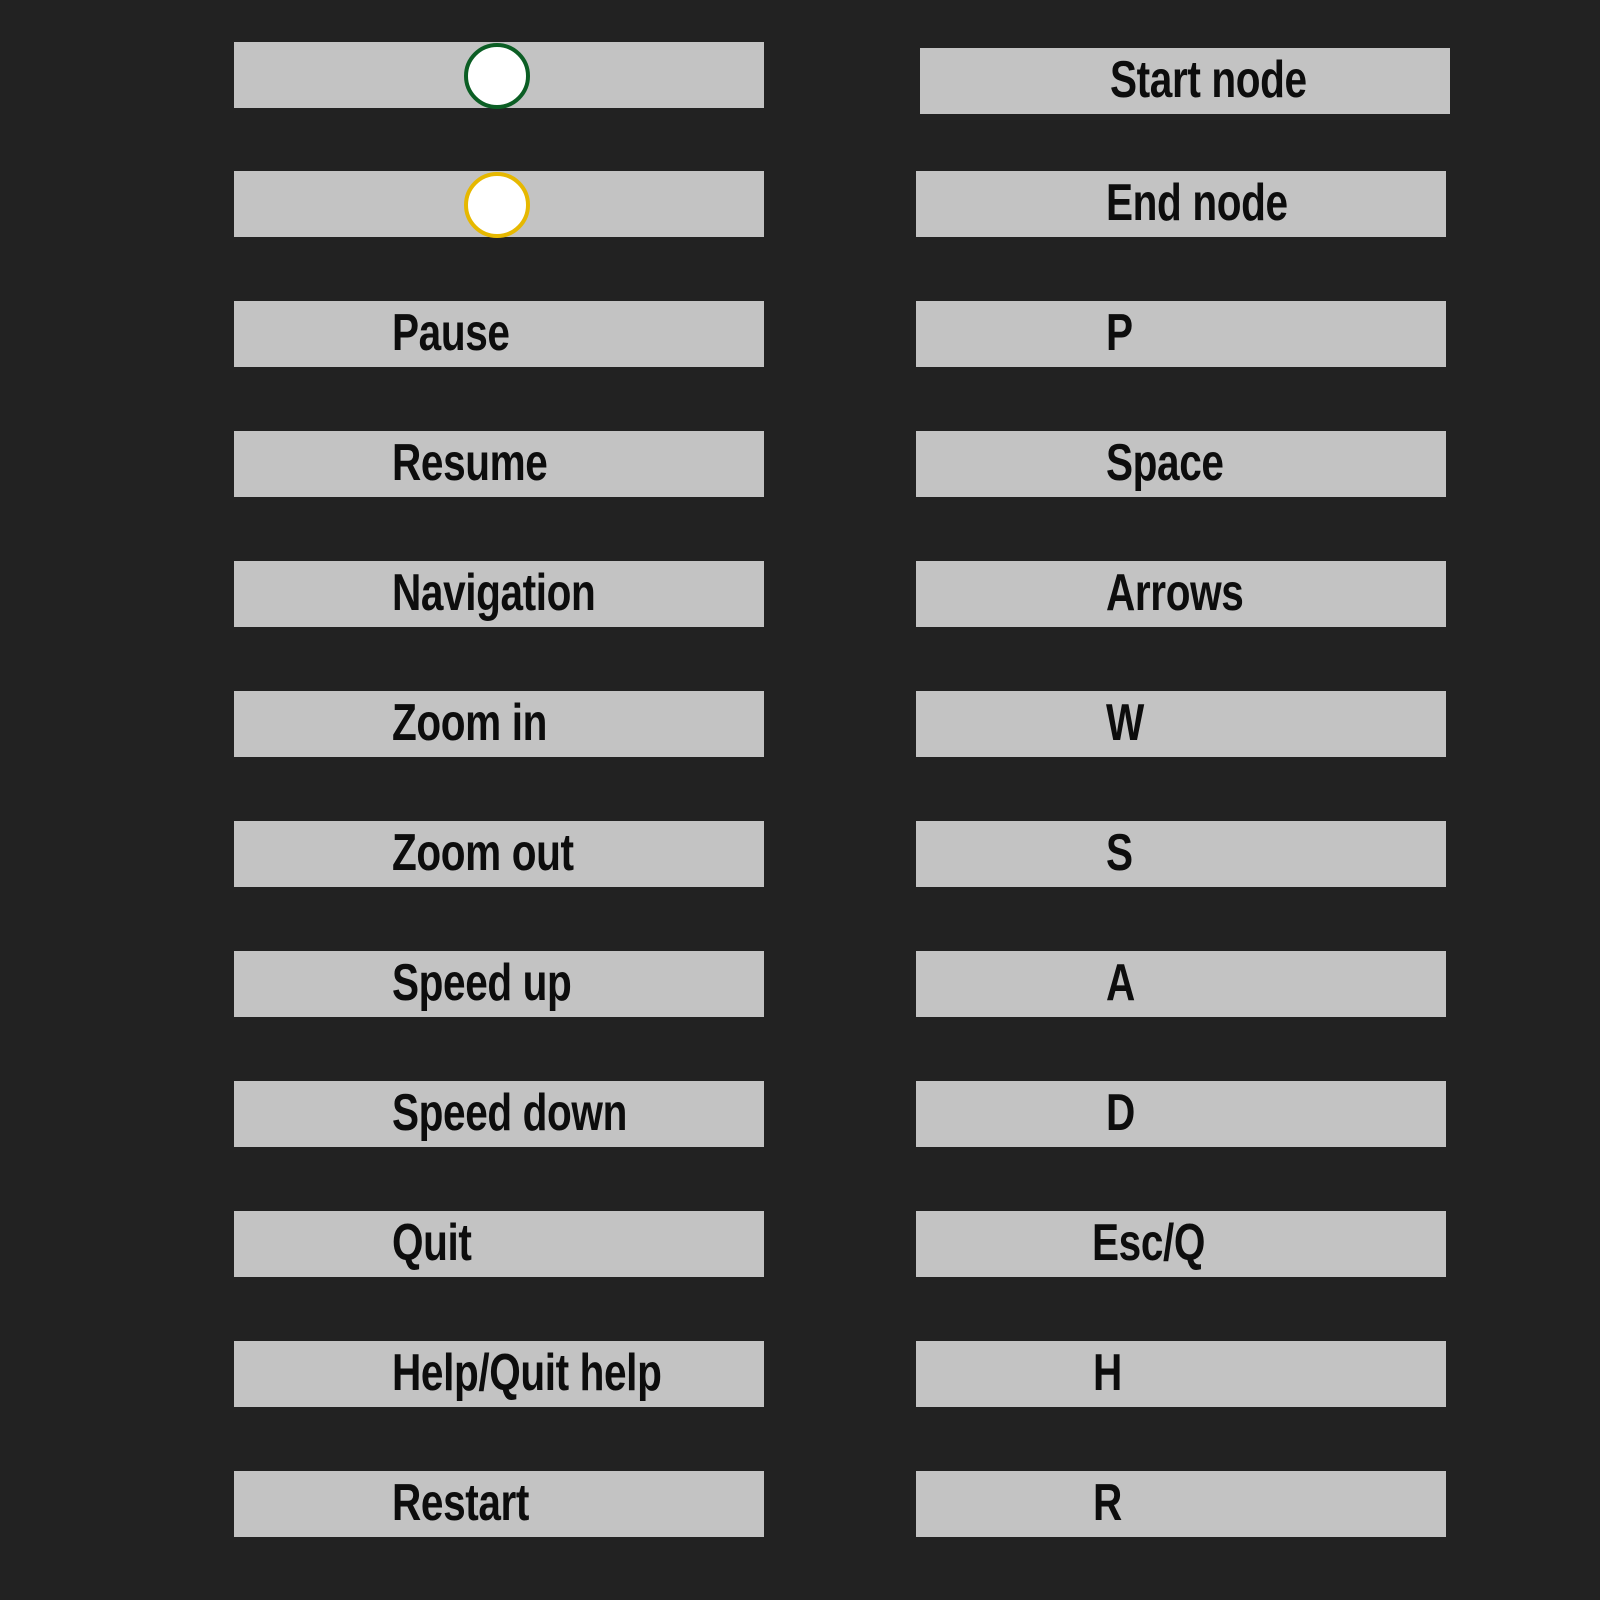 The height and width of the screenshot is (1600, 1600). Describe the element at coordinates (461, 1502) in the screenshot. I see `action-label: Restart` at that location.